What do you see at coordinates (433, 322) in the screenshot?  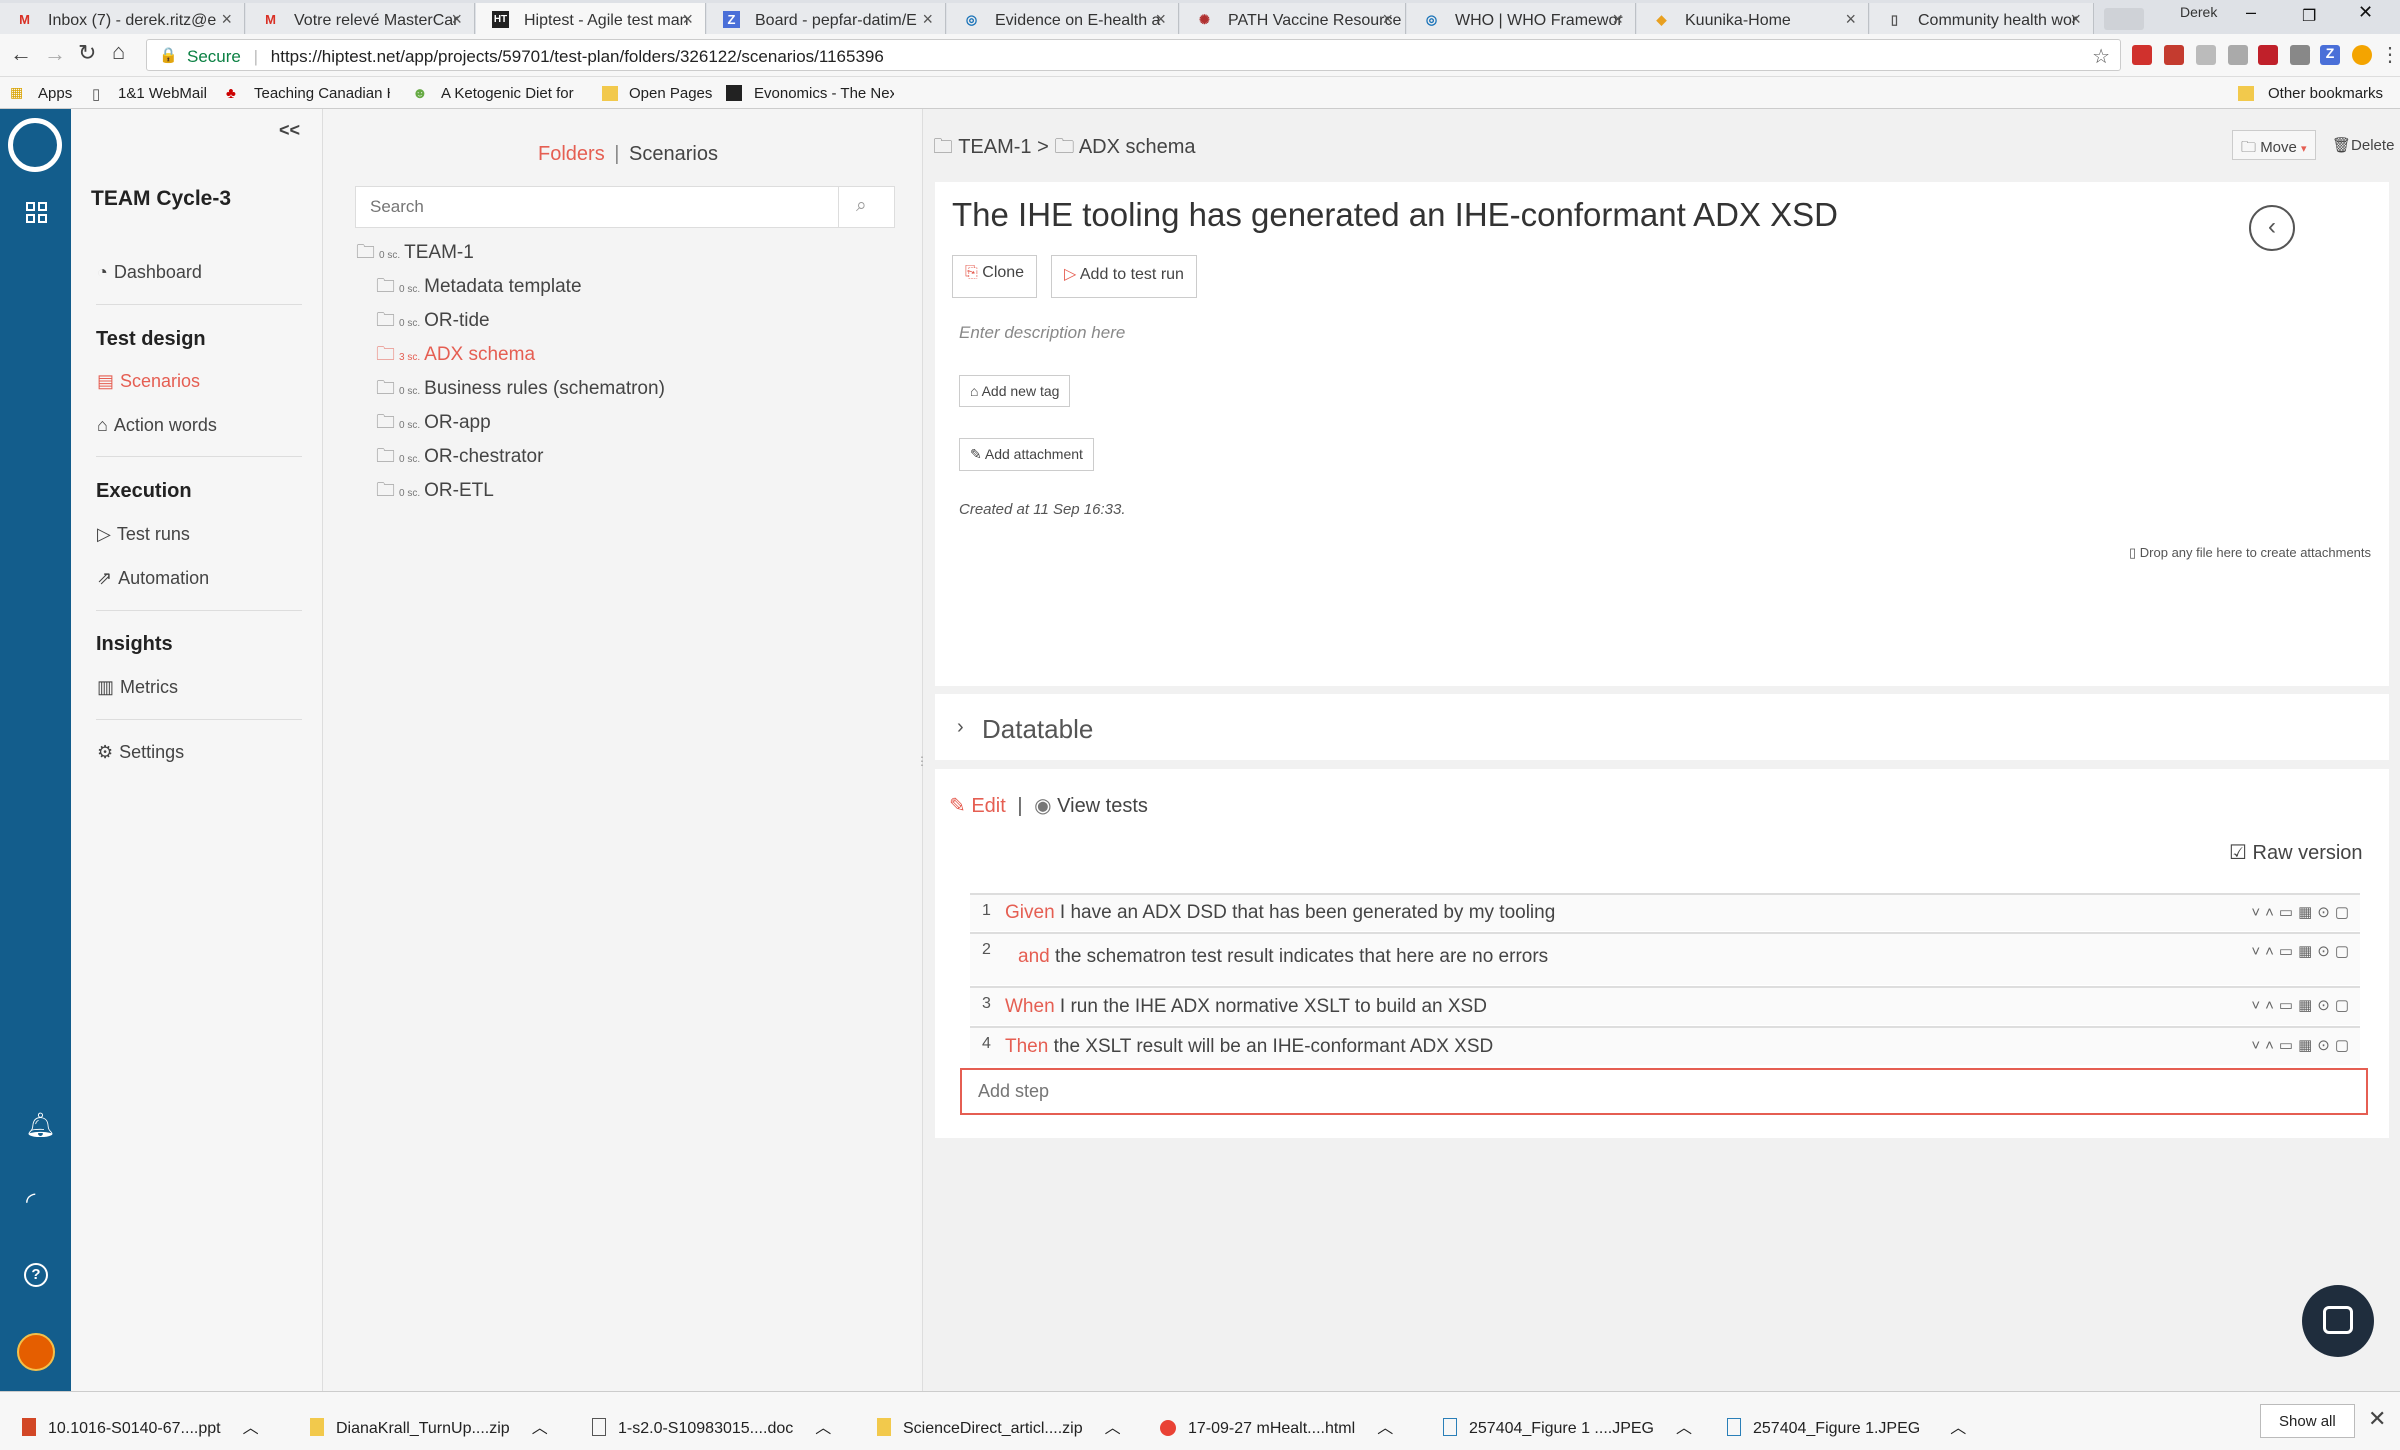 I see `tree-folder: 🗀︎ 0 sc. OR-tide` at bounding box center [433, 322].